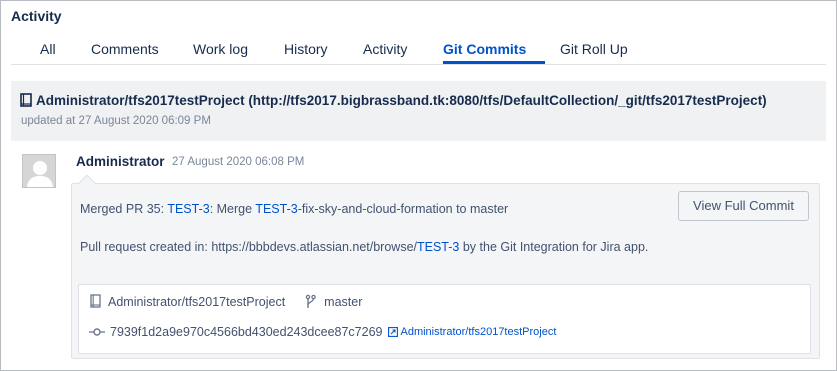 The height and width of the screenshot is (371, 837). Describe the element at coordinates (97, 332) in the screenshot. I see `git-commit-icon` at that location.